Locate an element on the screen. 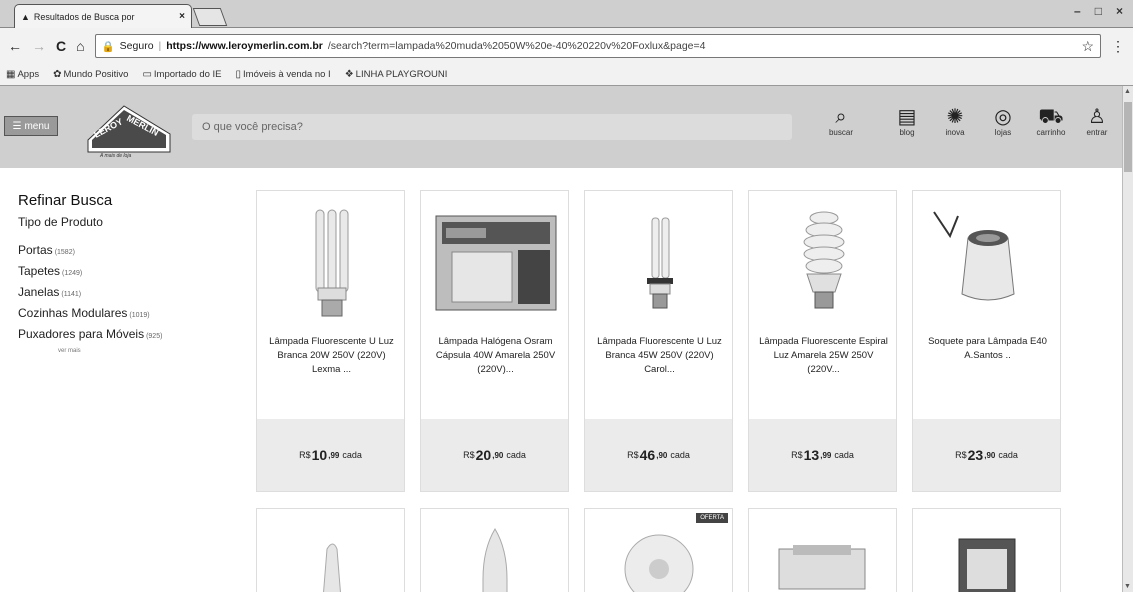 The image size is (1133, 592). mundo-positivo-icon: ✿ is located at coordinates (57, 74).